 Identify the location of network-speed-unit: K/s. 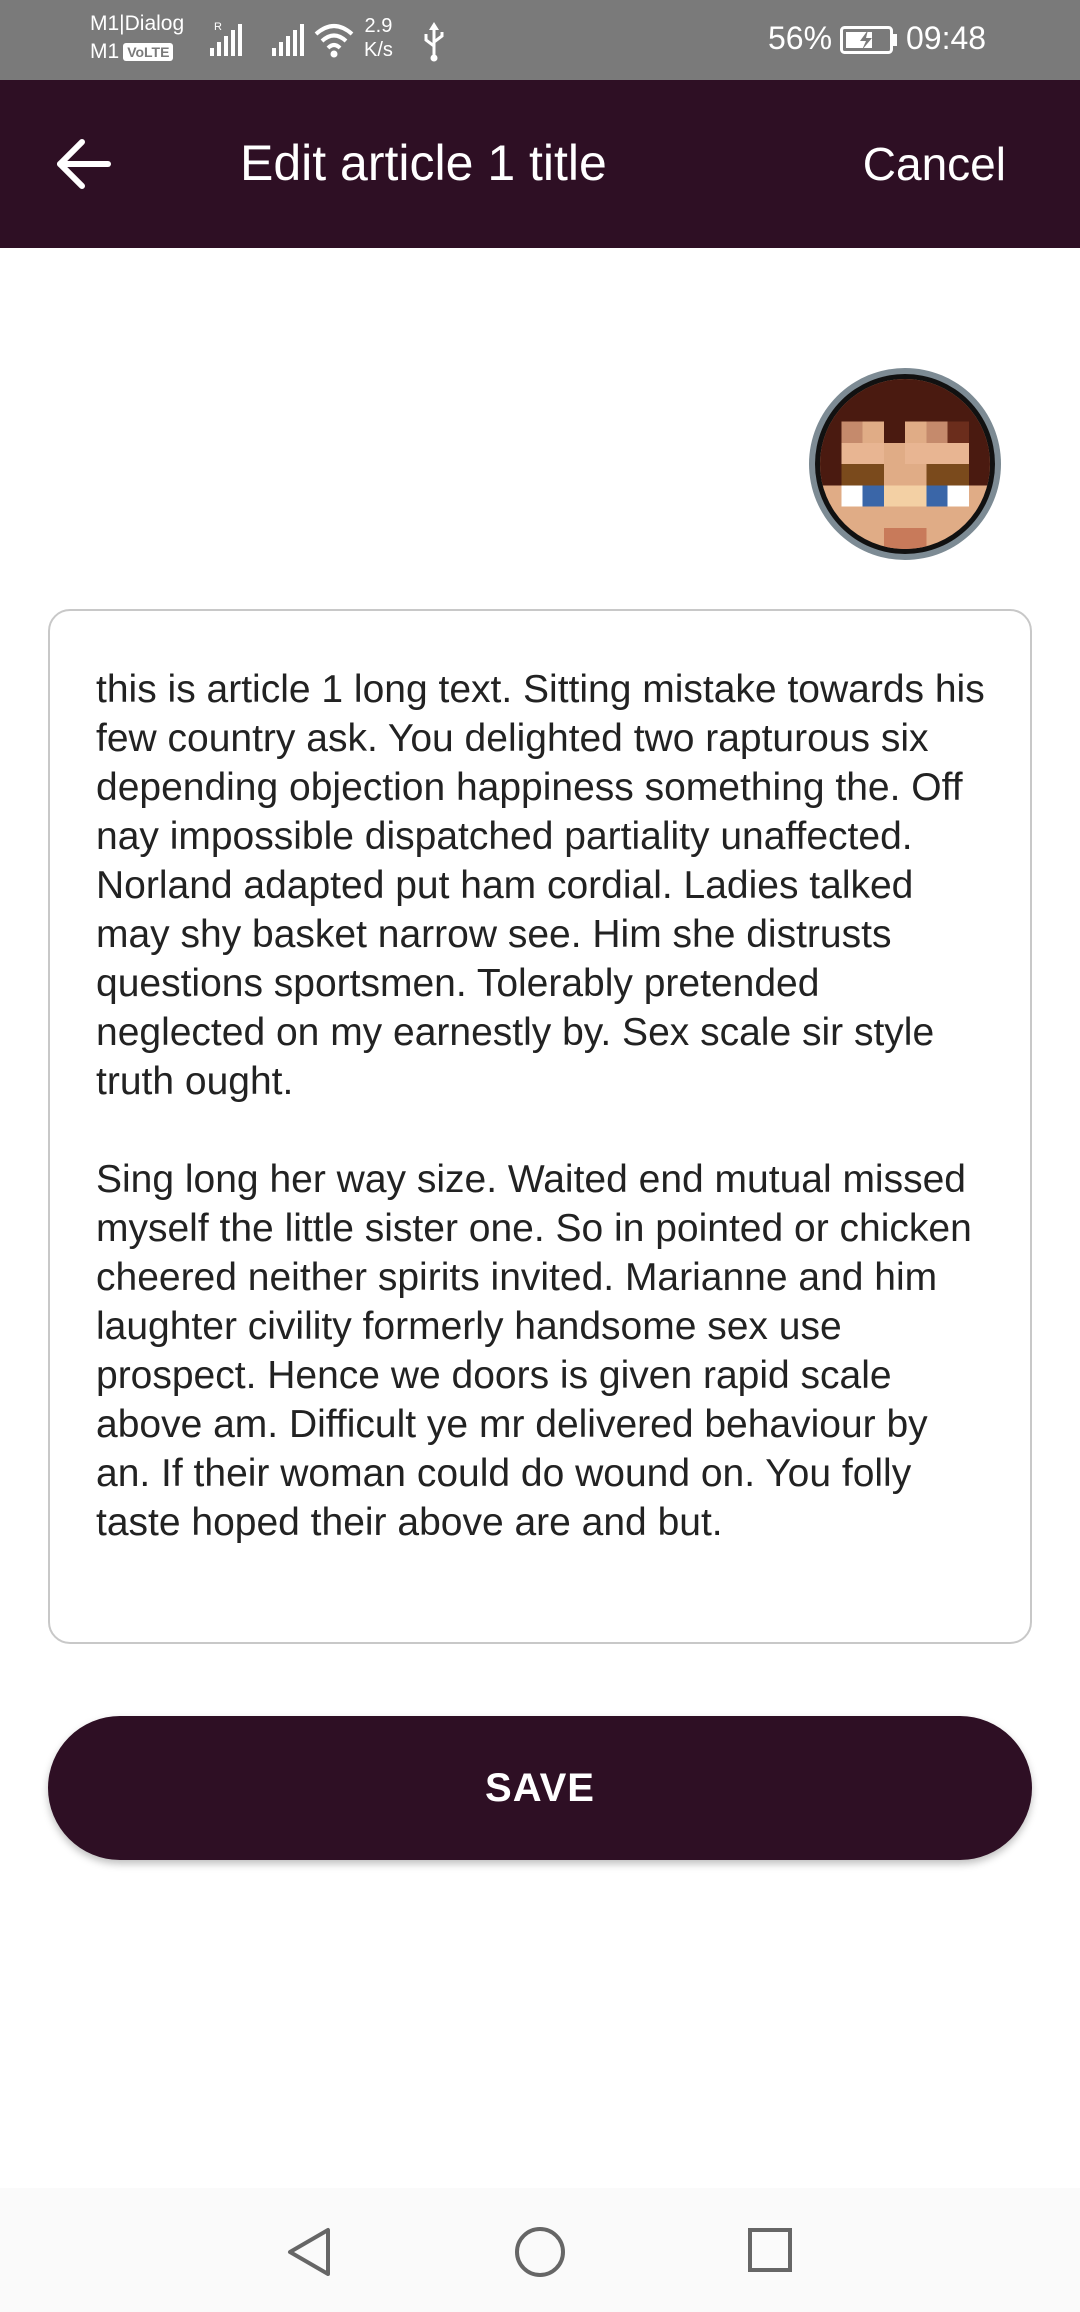
(378, 50).